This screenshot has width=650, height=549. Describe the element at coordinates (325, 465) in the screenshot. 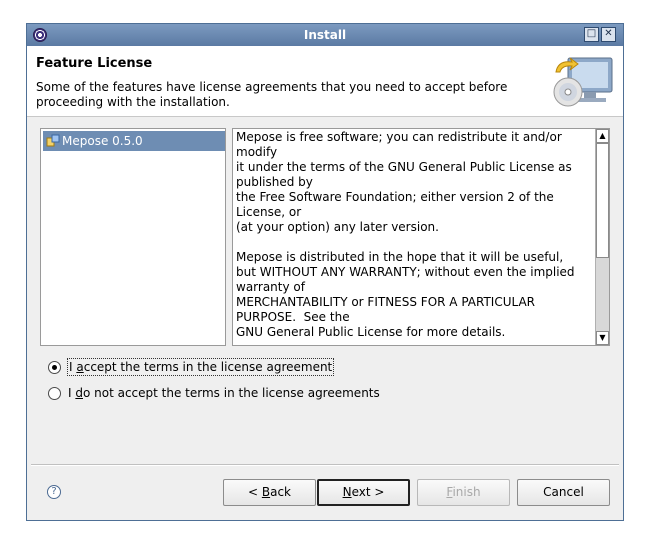

I see `button-bar-separator` at that location.